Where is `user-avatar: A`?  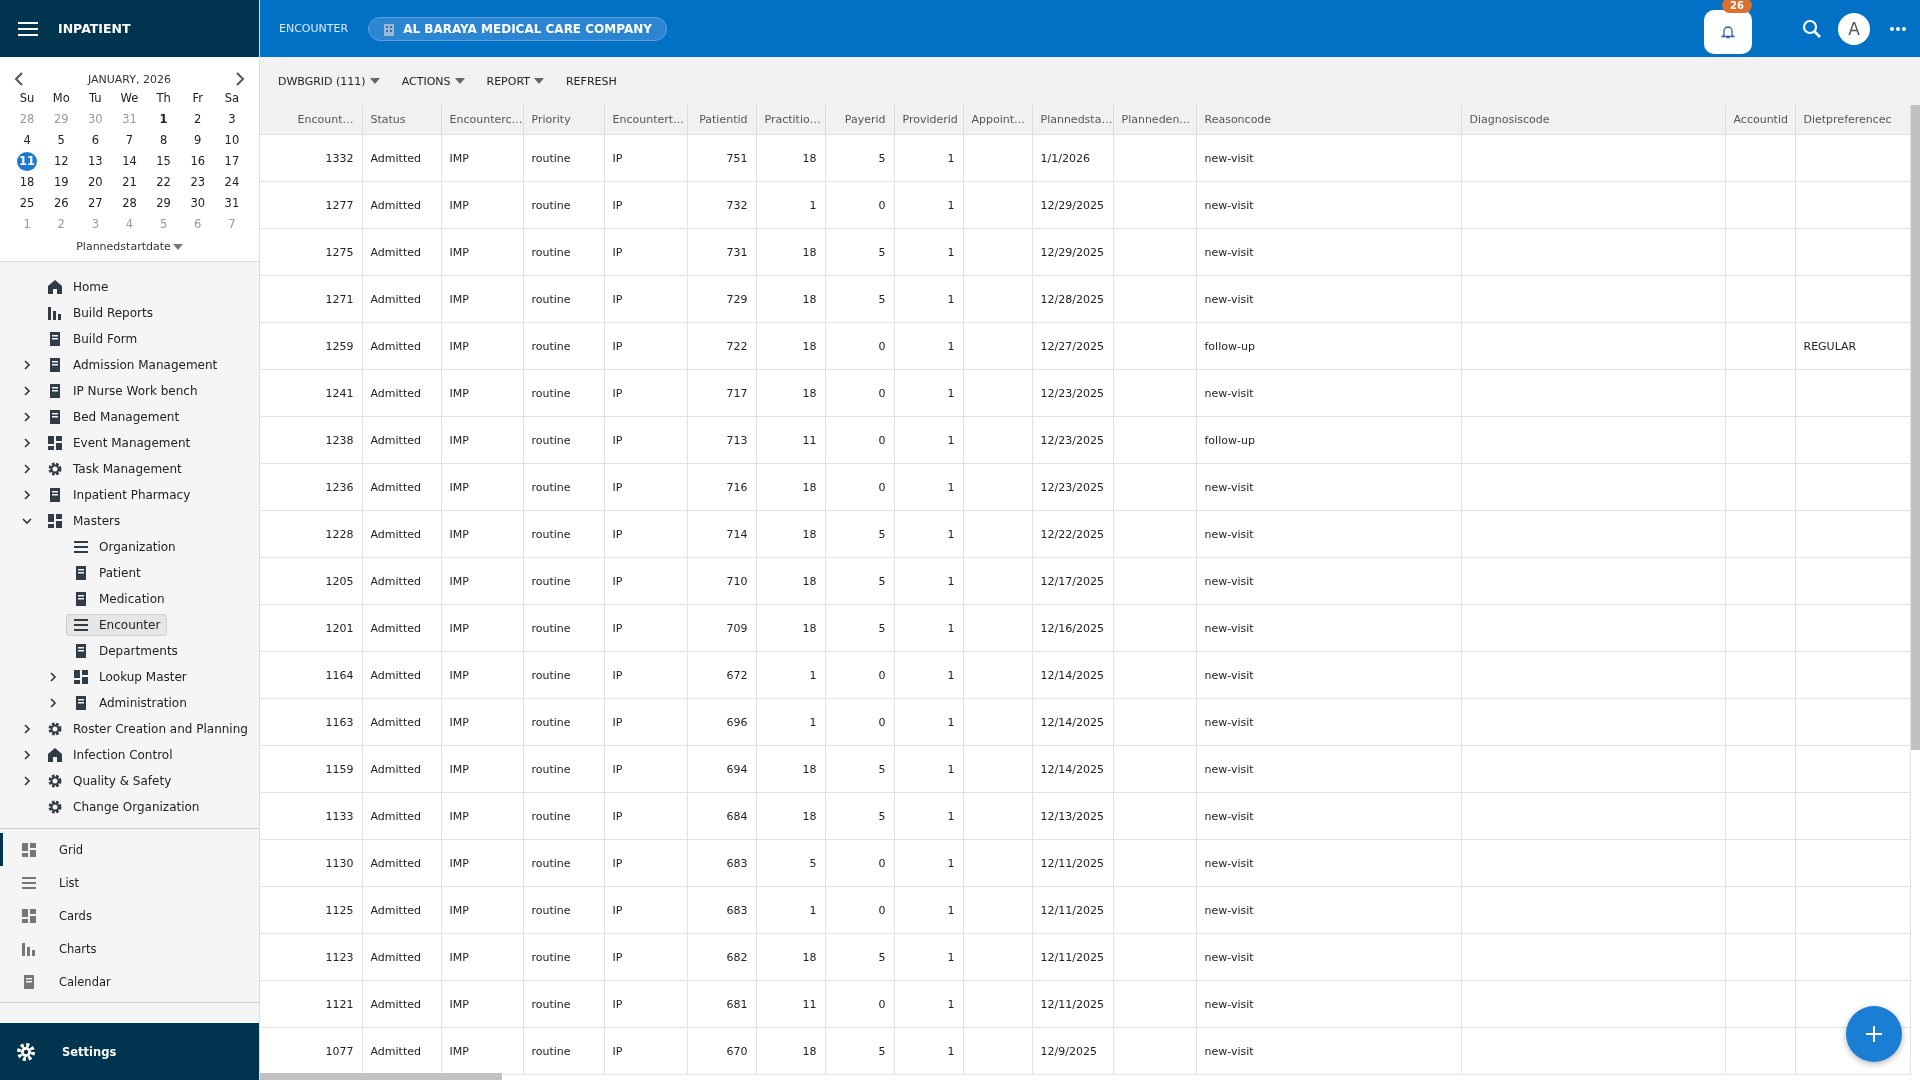 user-avatar: A is located at coordinates (1854, 28).